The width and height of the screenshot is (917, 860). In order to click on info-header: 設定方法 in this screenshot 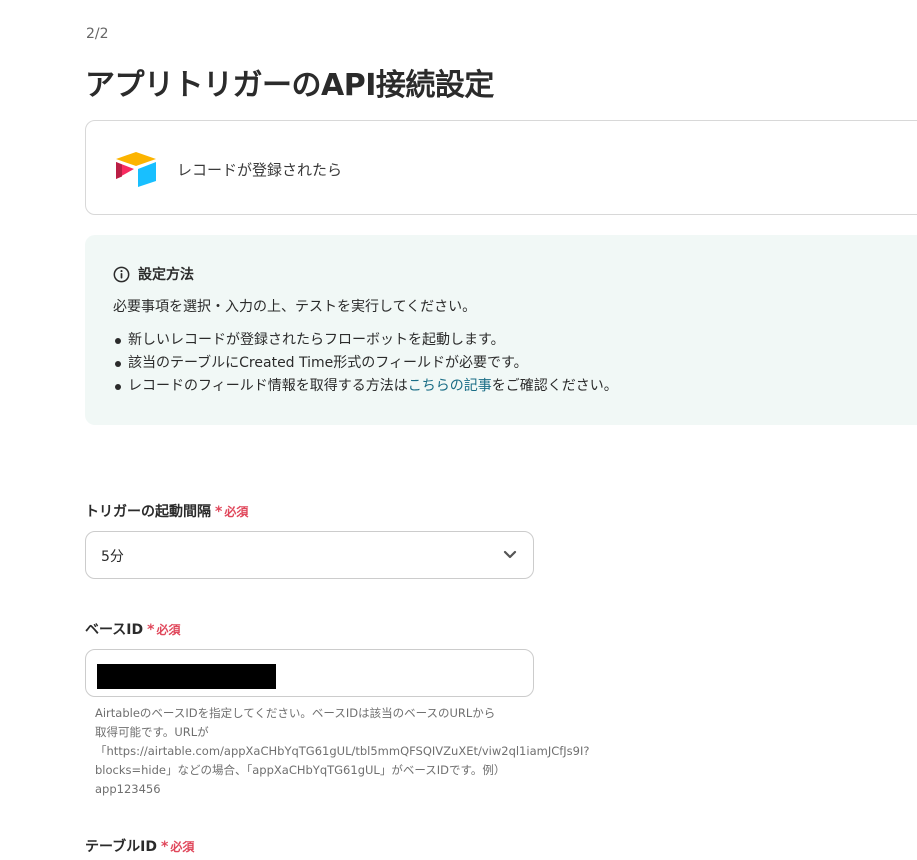, I will do `click(153, 274)`.